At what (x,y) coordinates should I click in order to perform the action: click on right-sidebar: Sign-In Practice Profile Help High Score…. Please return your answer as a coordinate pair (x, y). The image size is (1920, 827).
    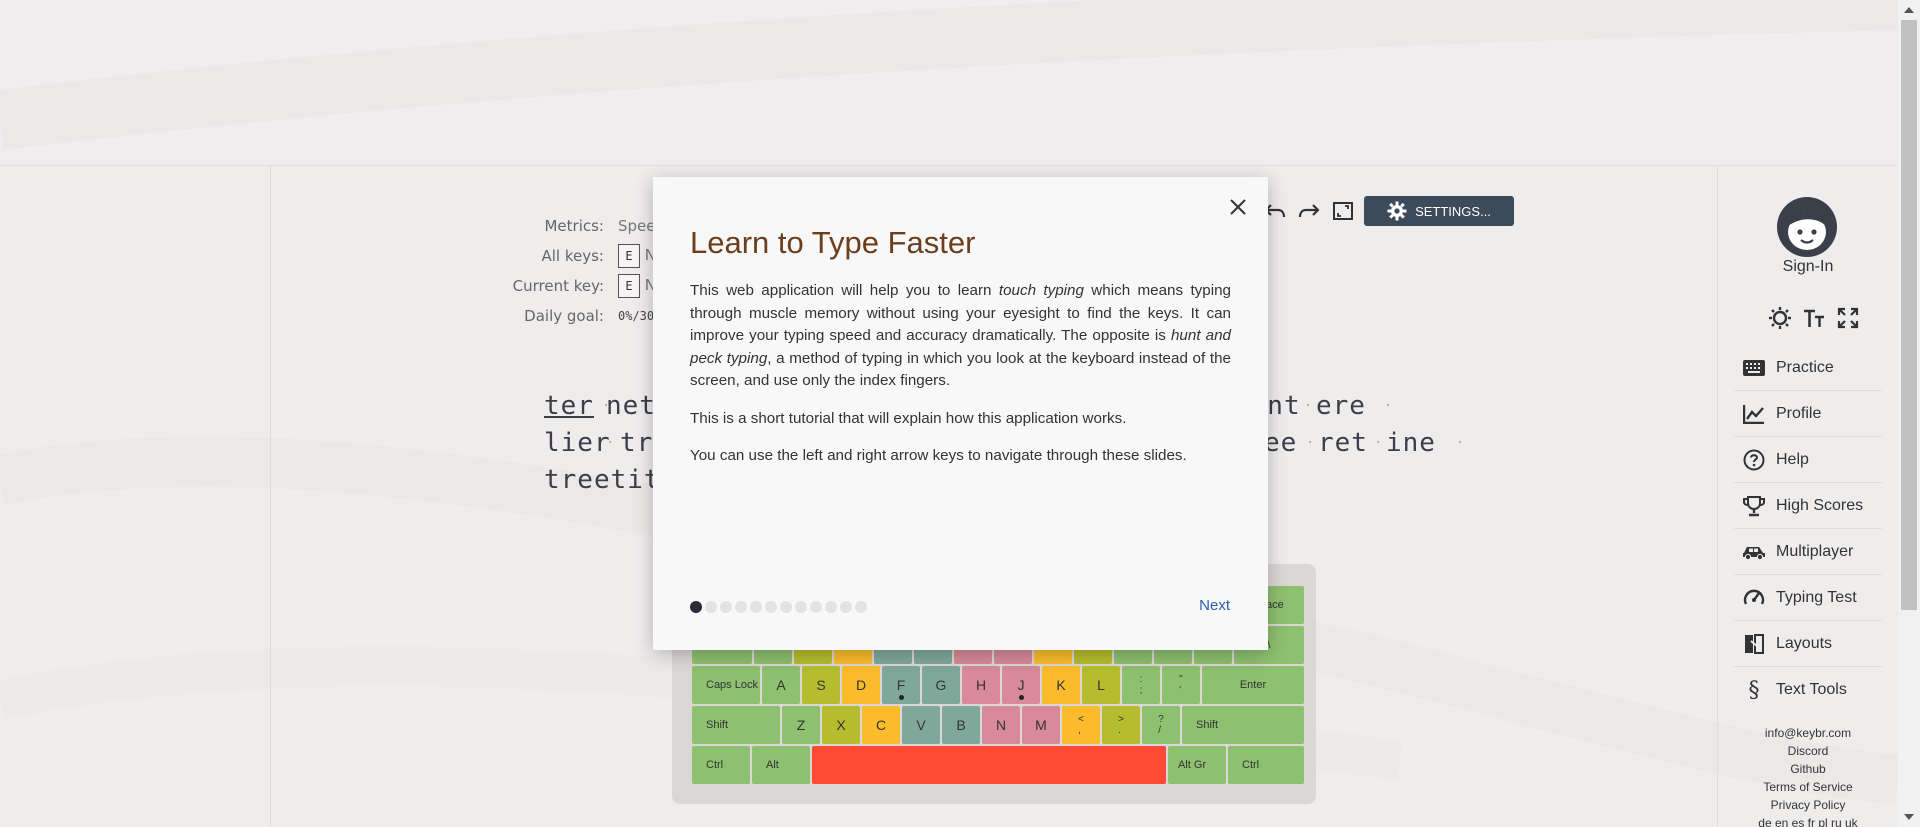
    Looking at the image, I should click on (1808, 496).